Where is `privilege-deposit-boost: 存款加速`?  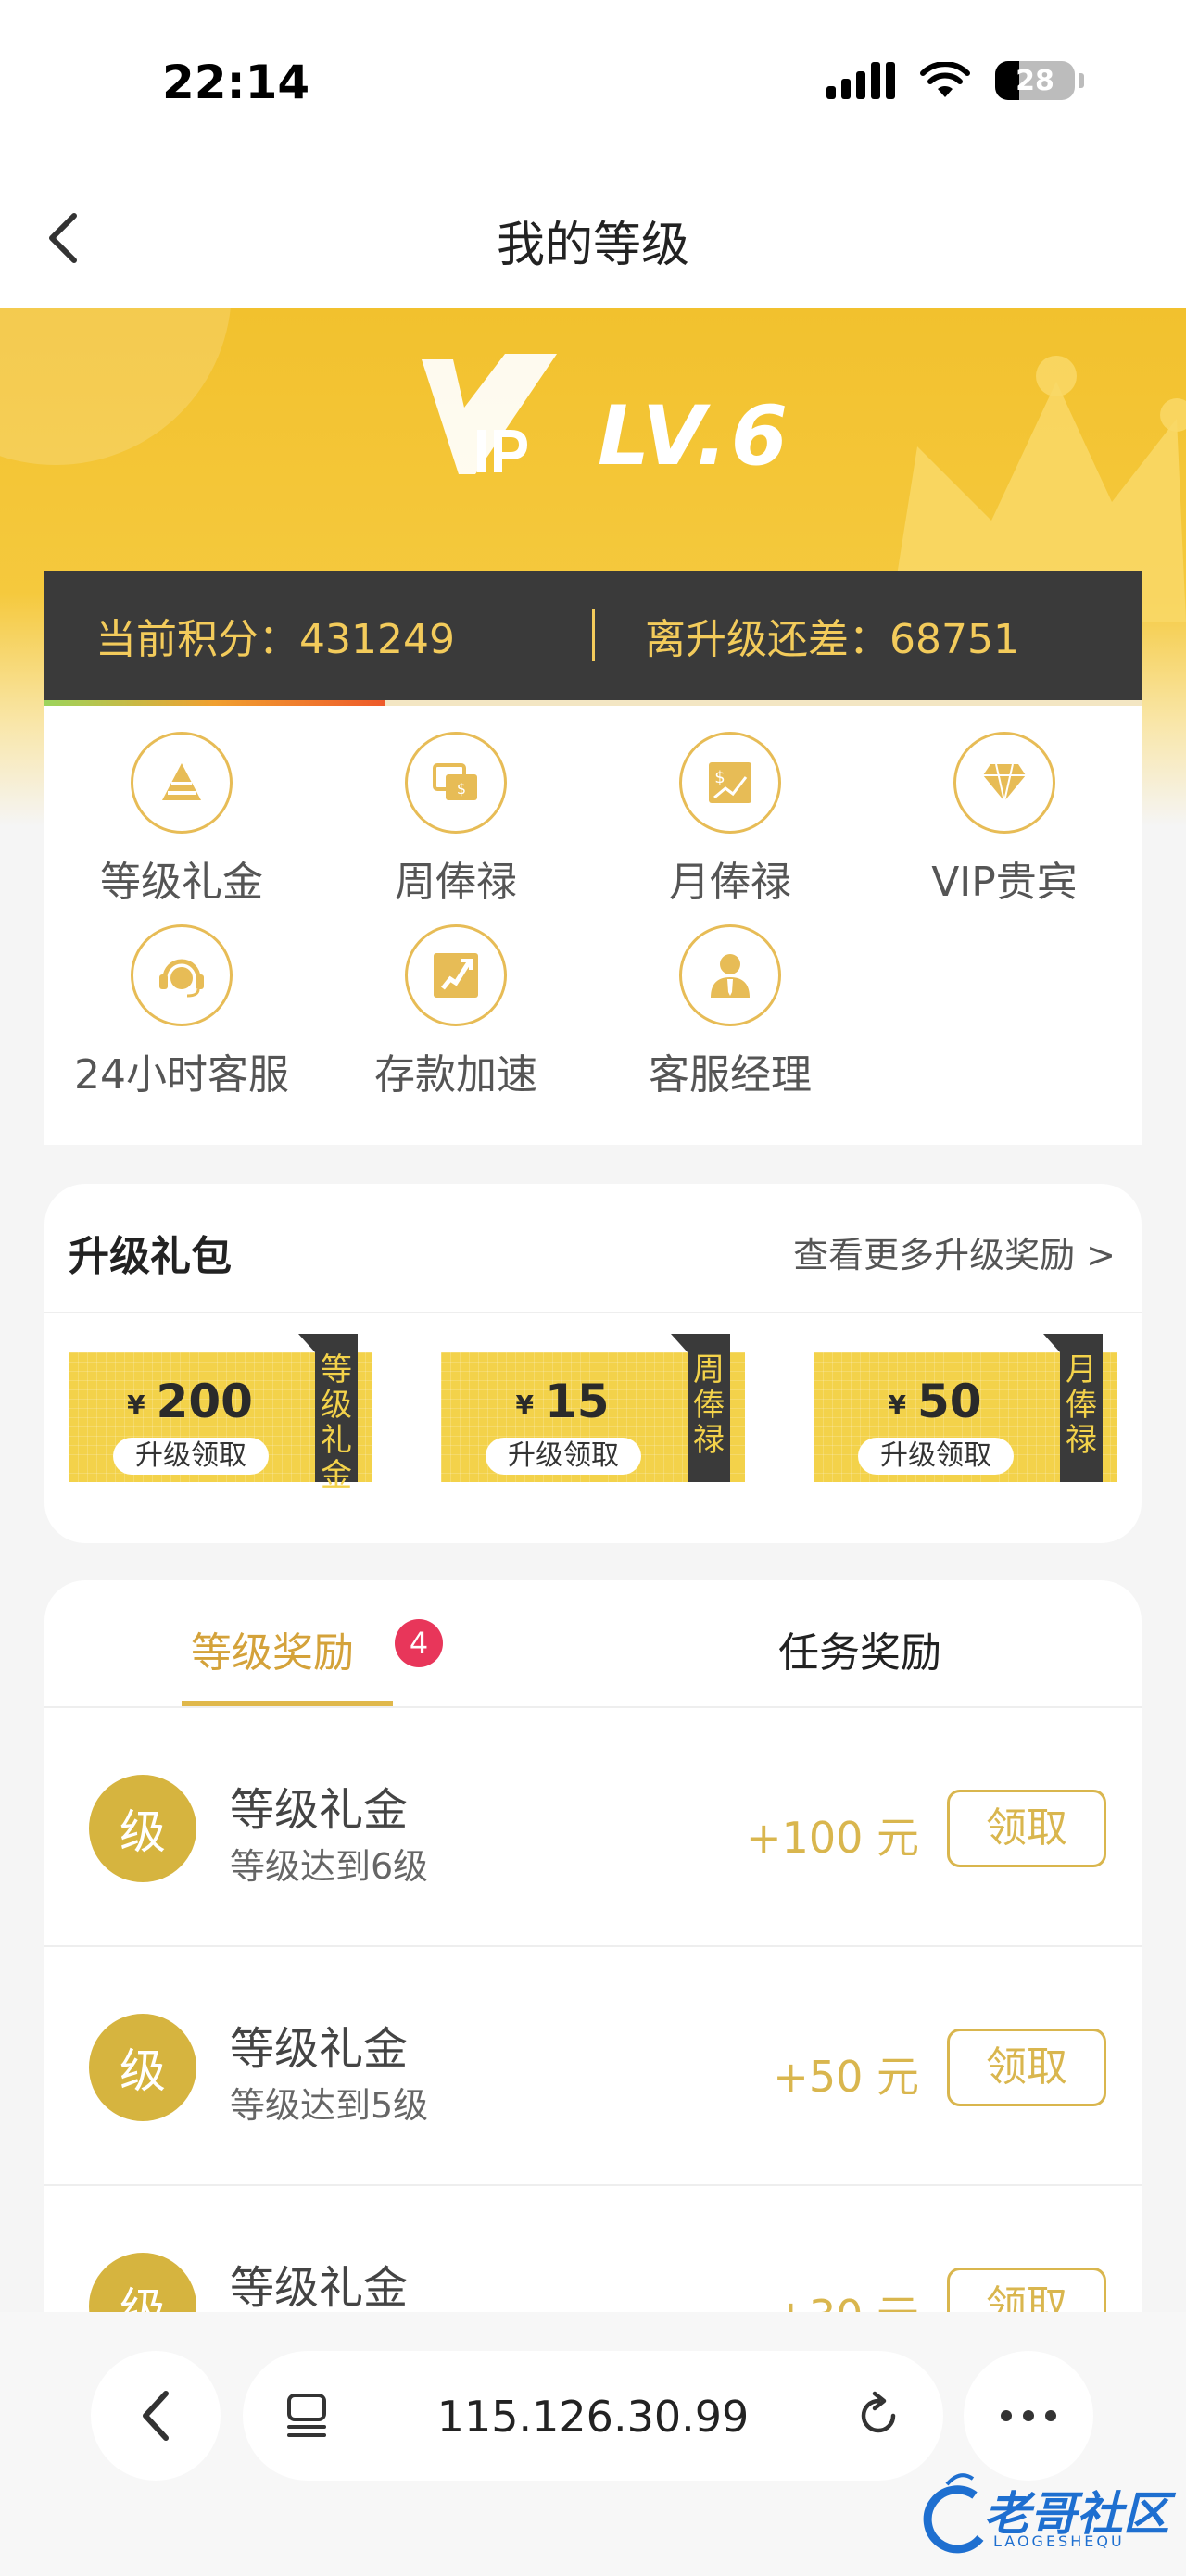 privilege-deposit-boost: 存款加速 is located at coordinates (456, 1012).